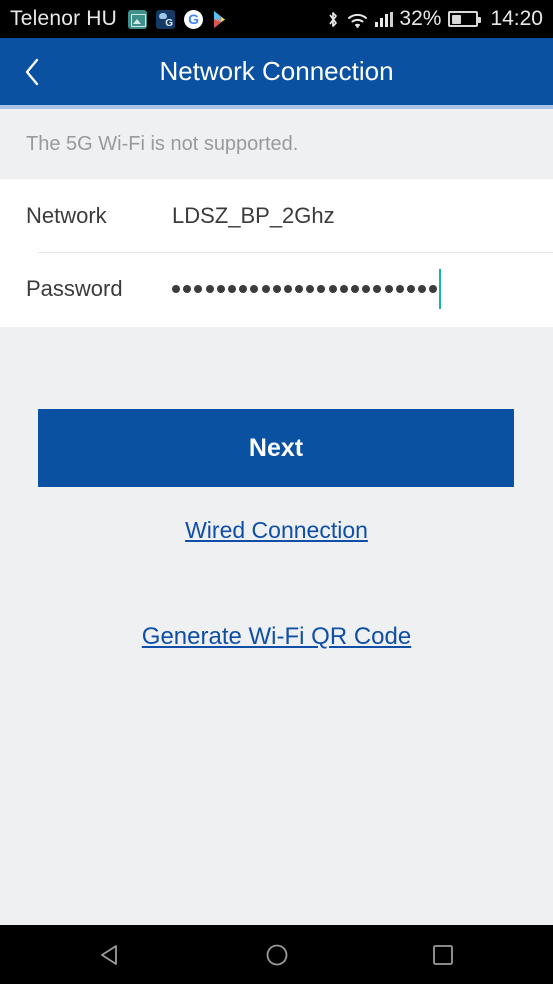  I want to click on nav-home-circle-icon, so click(277, 955).